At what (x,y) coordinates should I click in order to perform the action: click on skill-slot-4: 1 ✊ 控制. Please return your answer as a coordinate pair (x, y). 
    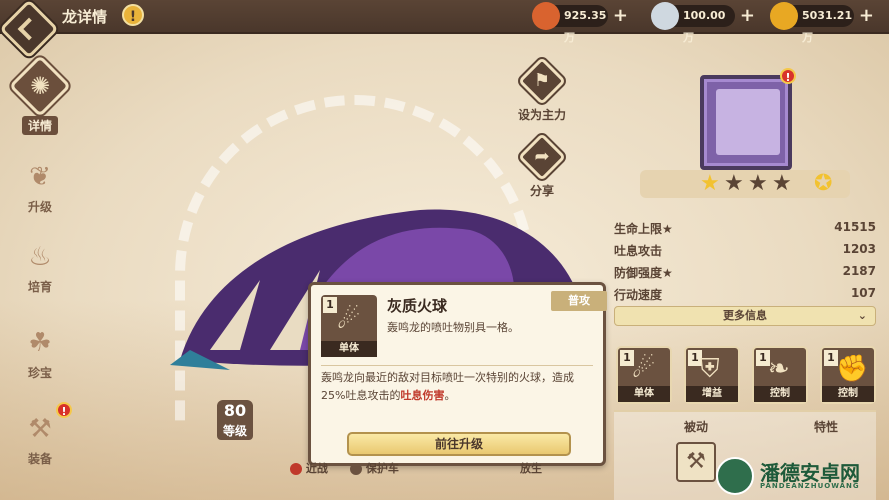
    Looking at the image, I should click on (848, 375).